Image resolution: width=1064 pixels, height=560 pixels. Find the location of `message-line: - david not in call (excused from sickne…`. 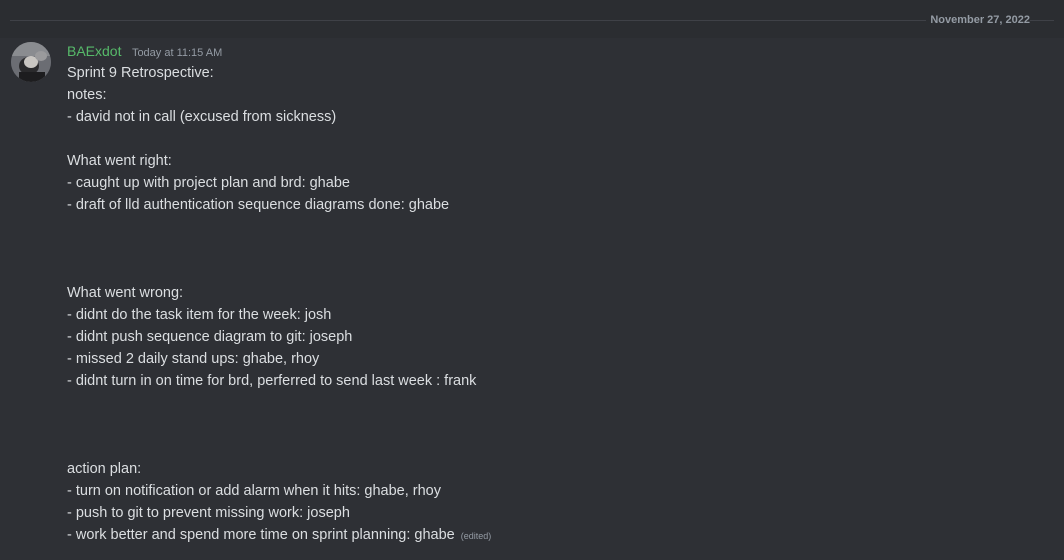

message-line: - david not in call (excused from sickne… is located at coordinates (202, 117).